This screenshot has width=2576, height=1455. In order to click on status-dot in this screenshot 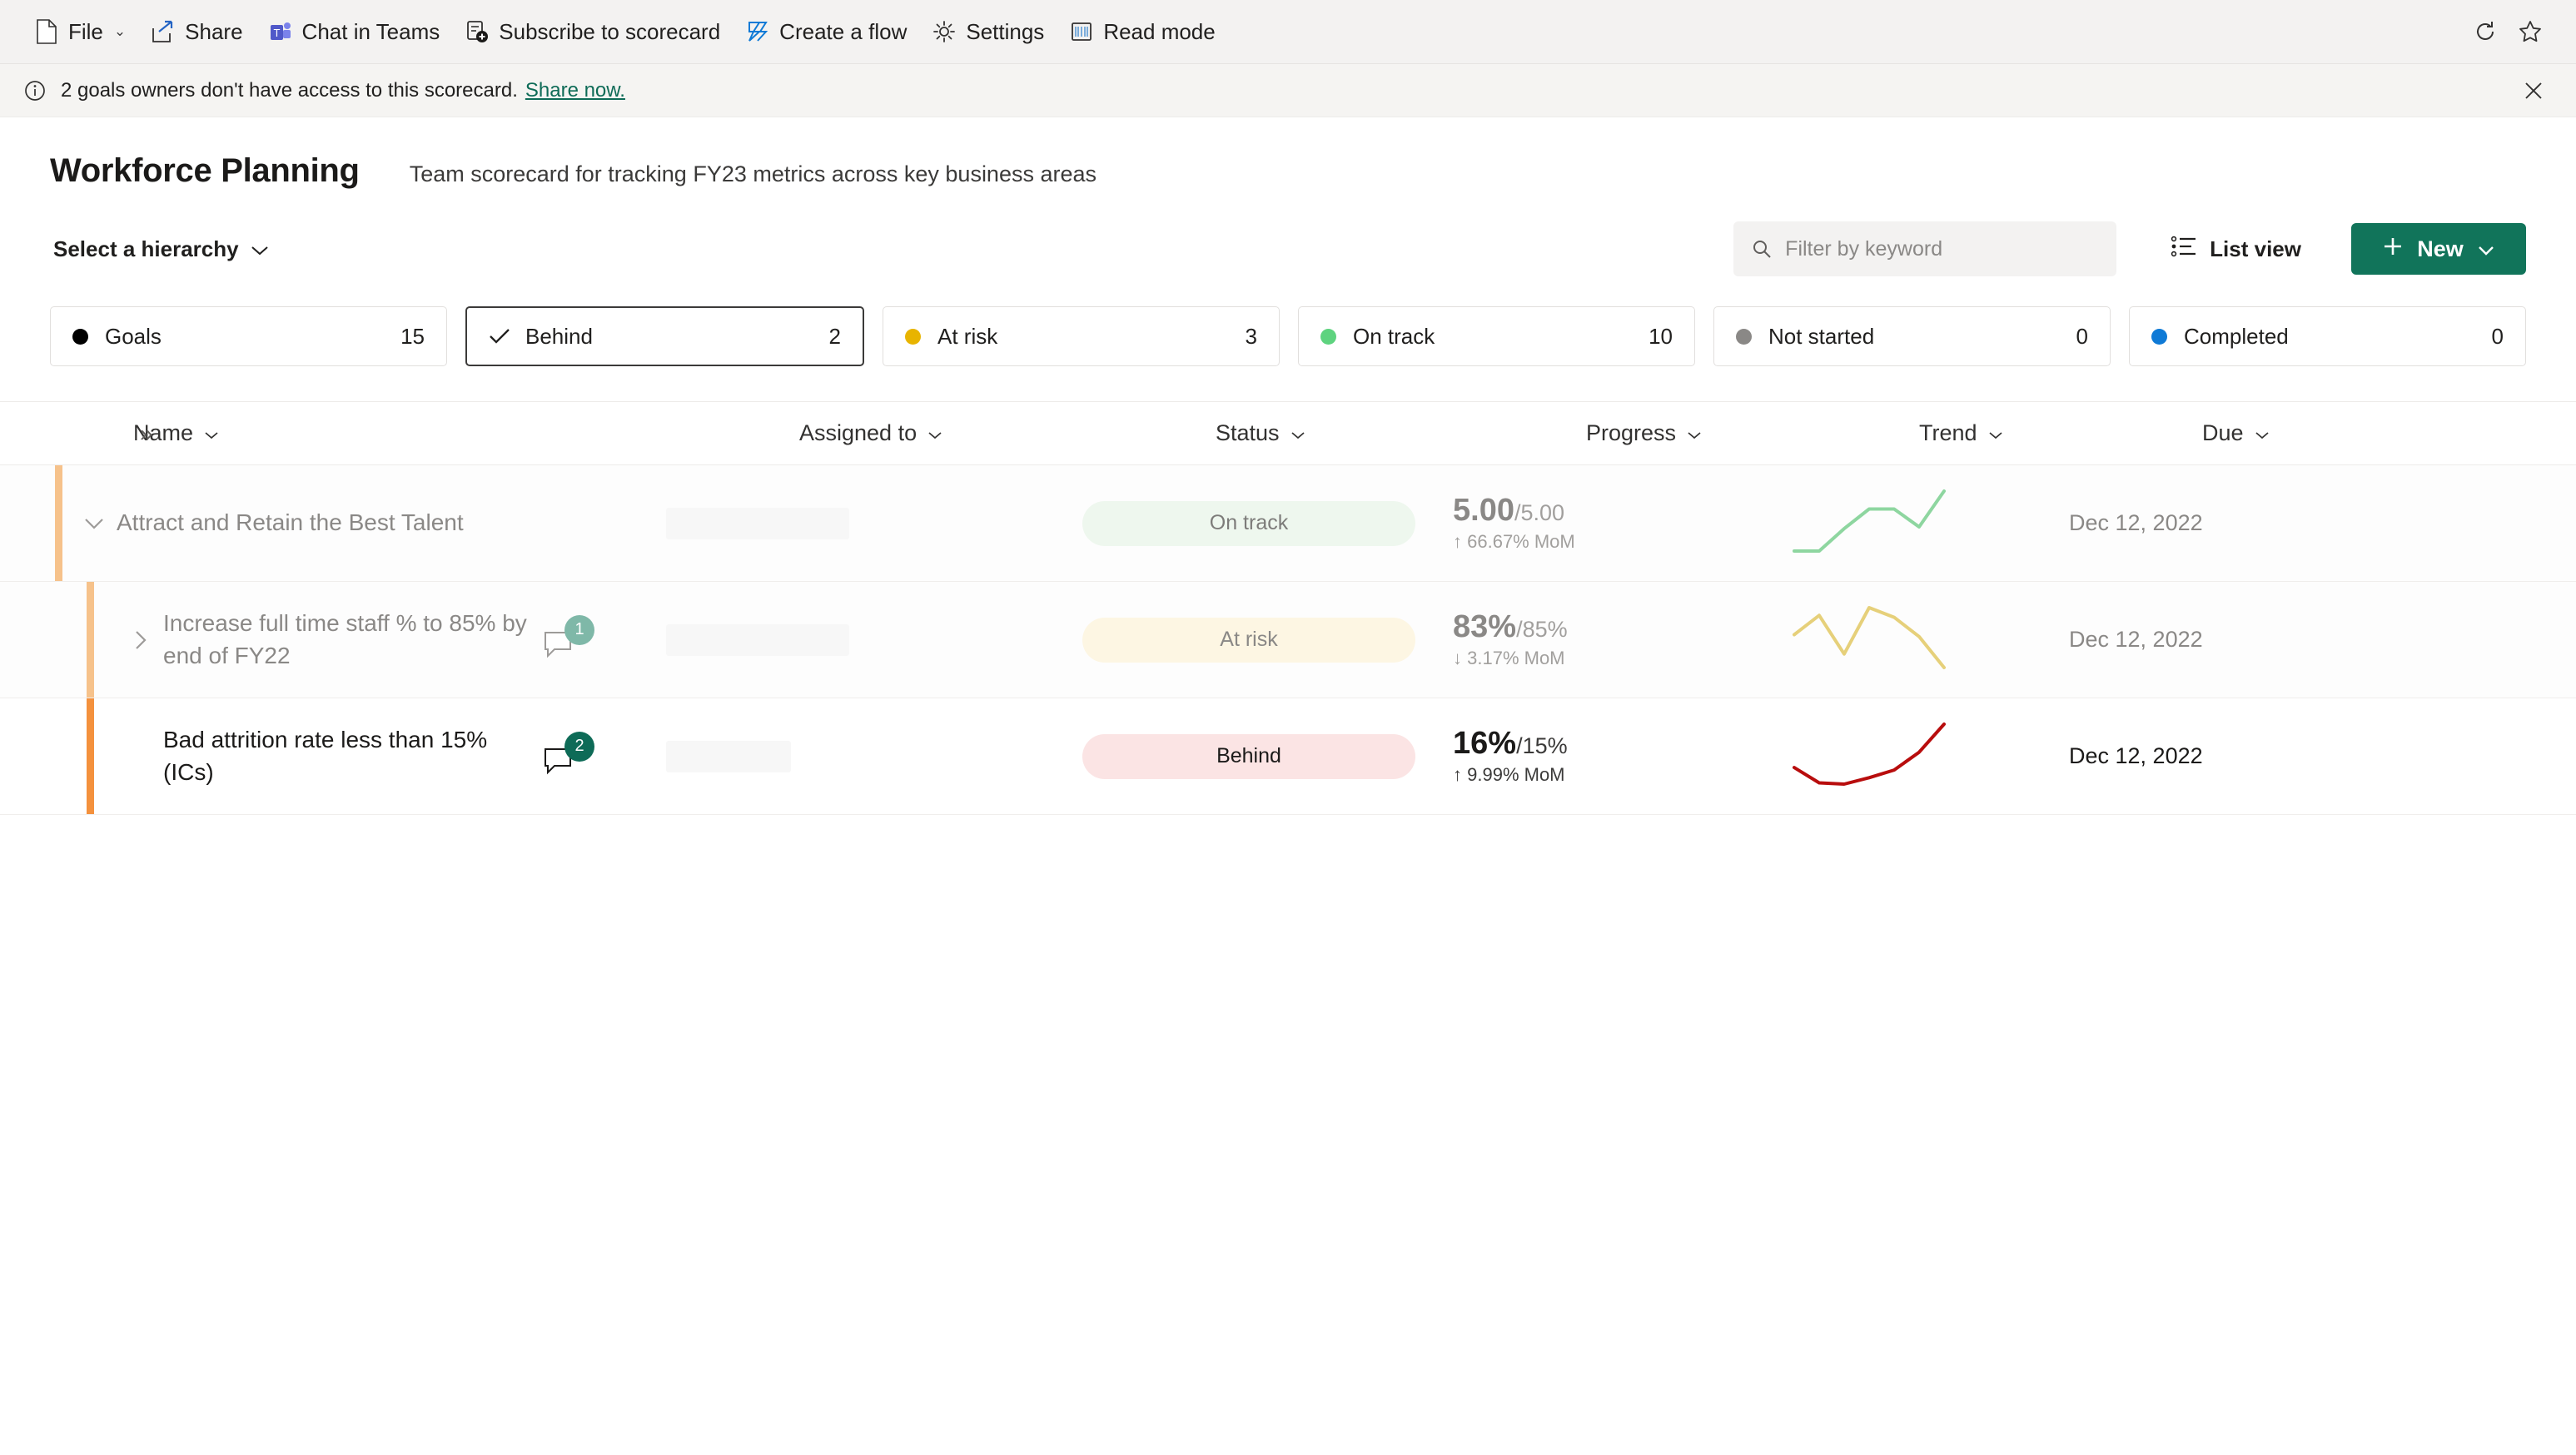, I will do `click(2159, 336)`.